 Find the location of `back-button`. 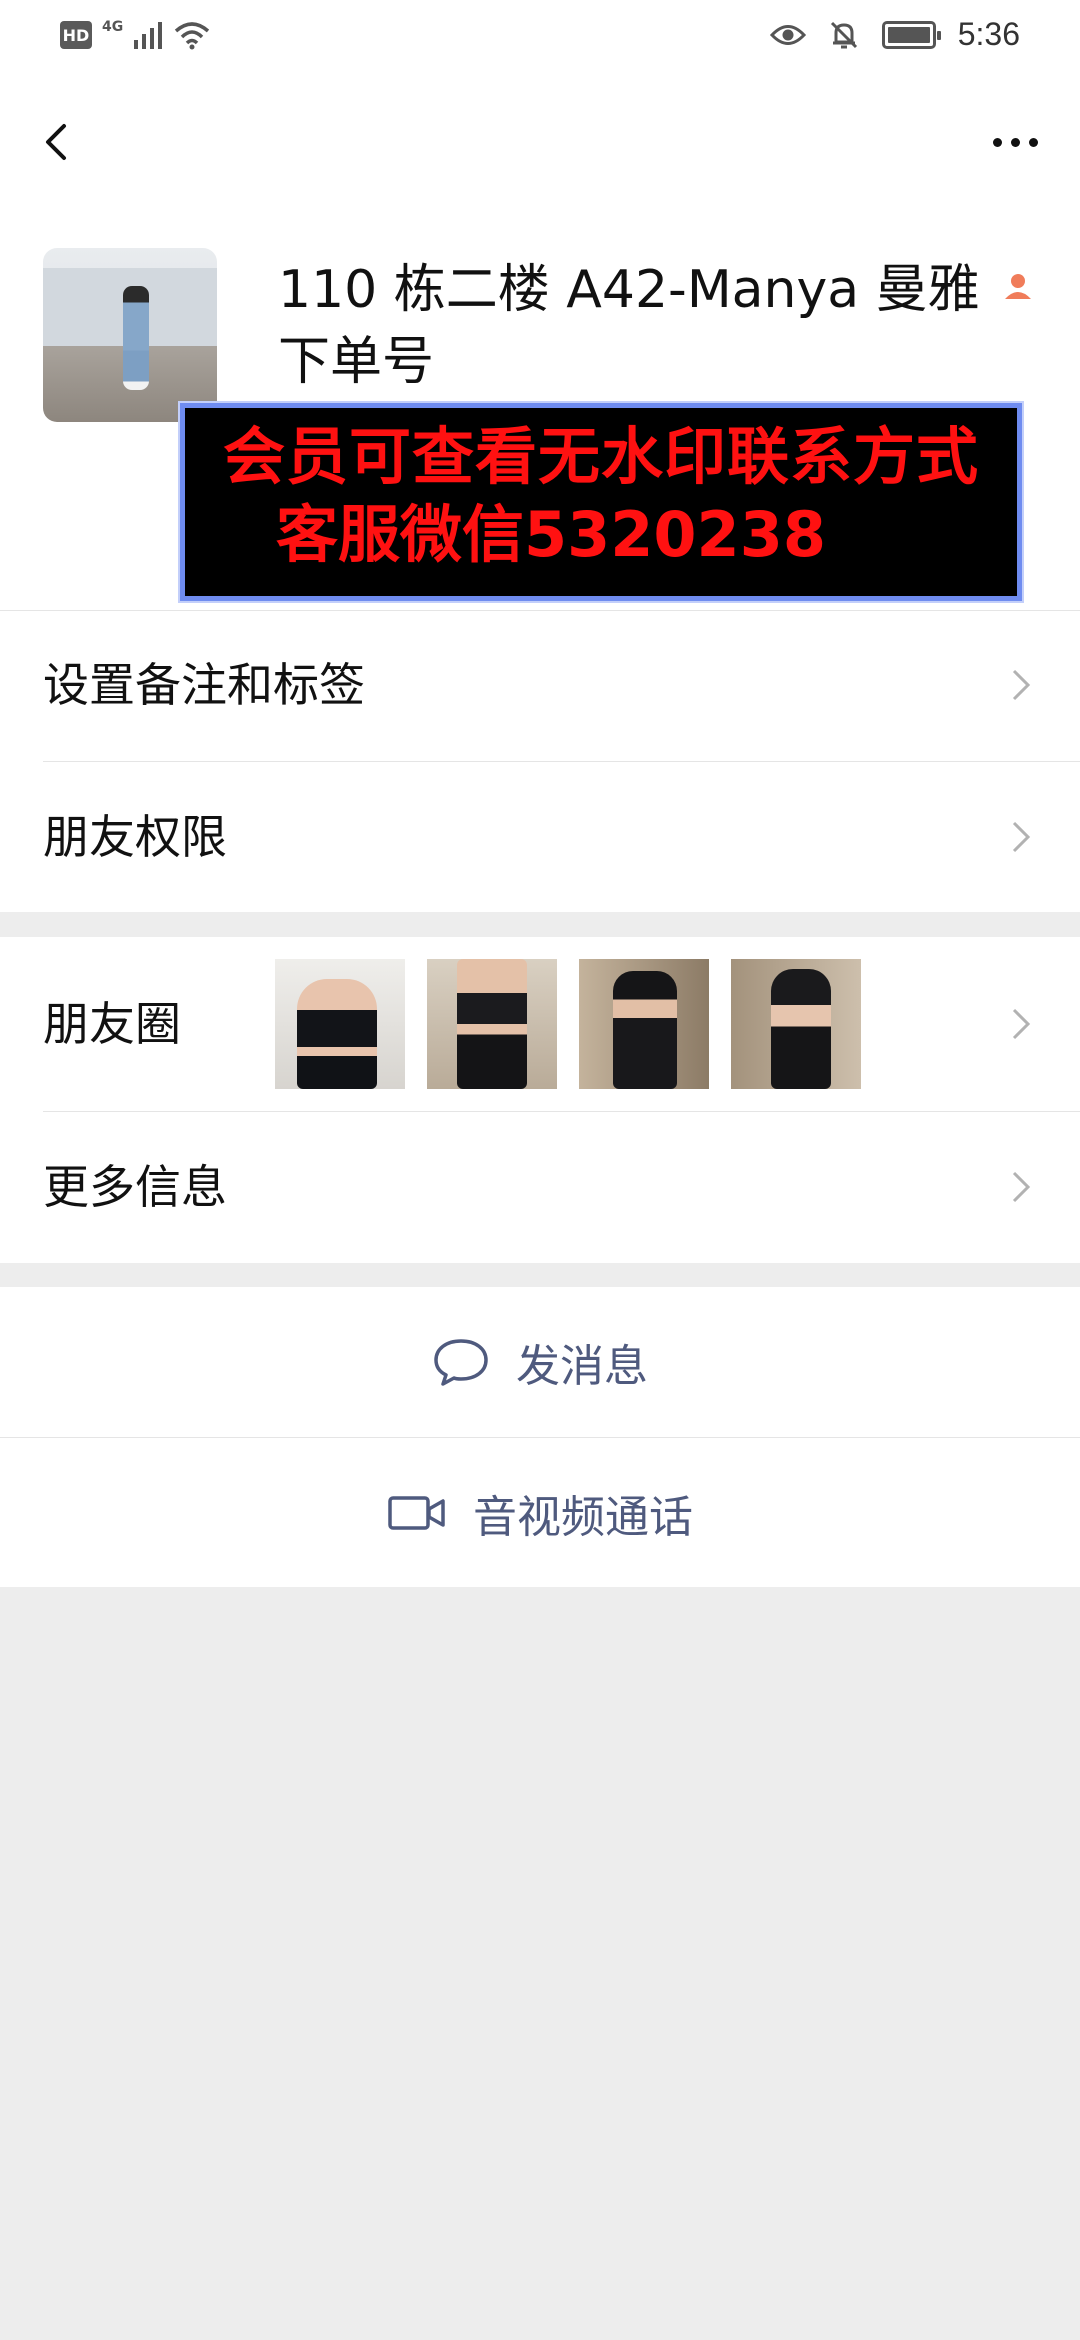

back-button is located at coordinates (60, 142).